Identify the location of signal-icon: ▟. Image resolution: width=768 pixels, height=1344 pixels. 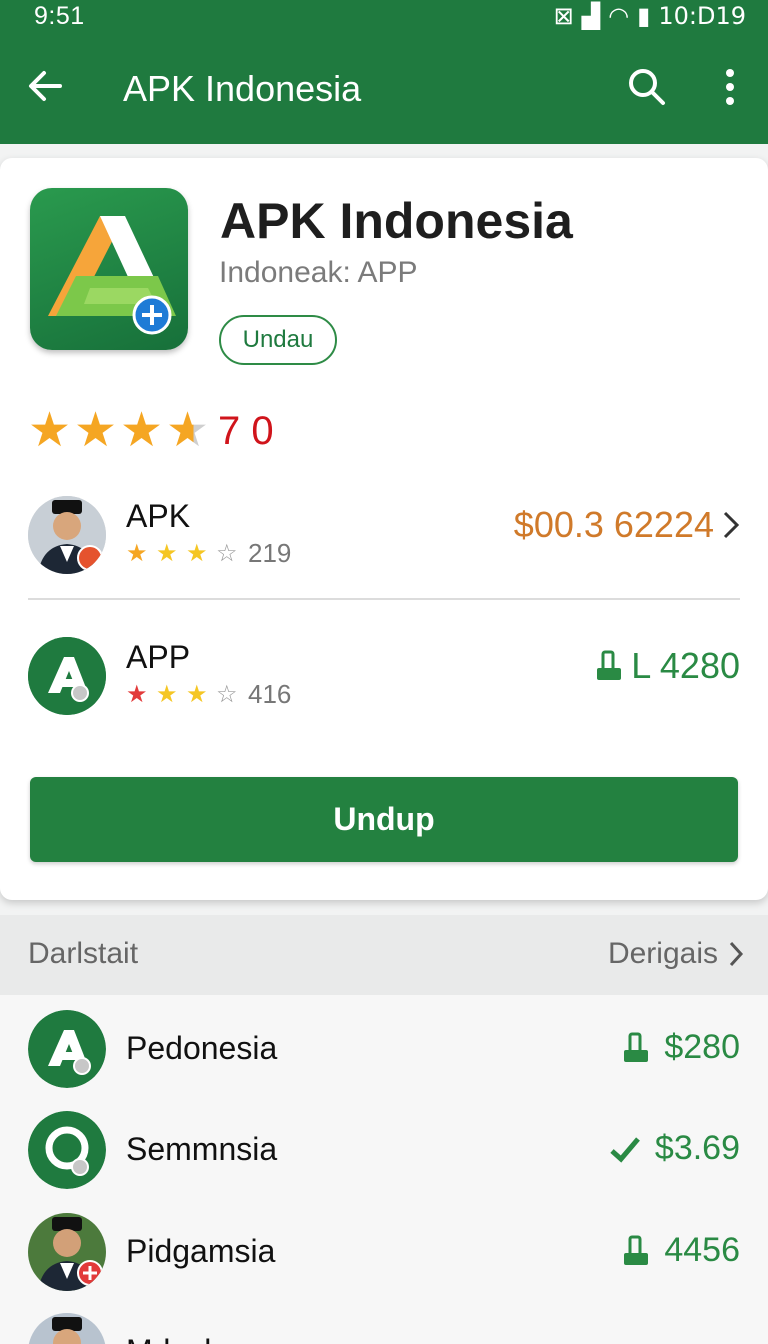
(591, 16).